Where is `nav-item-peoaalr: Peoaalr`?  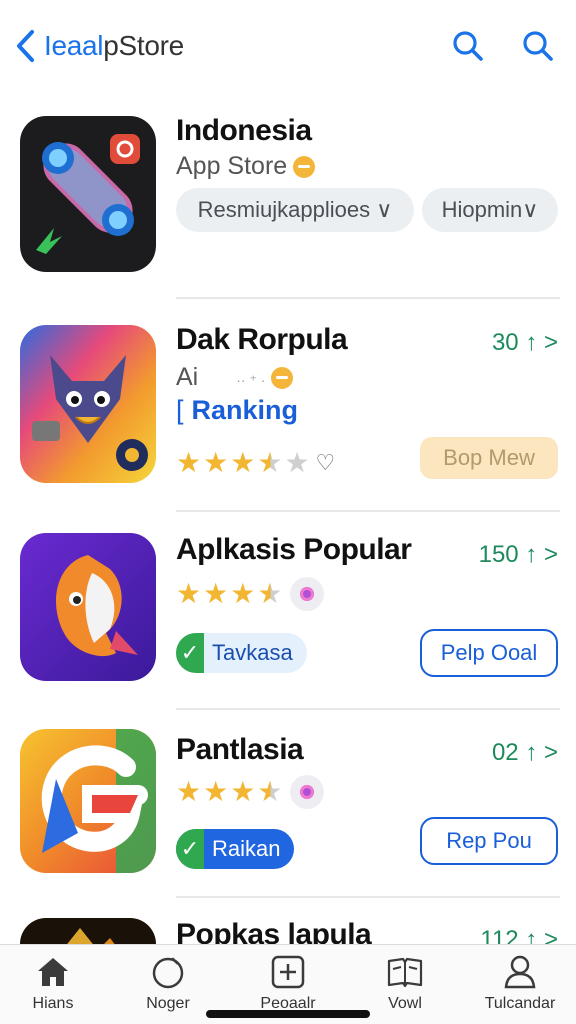
nav-item-peoaalr: Peoaalr is located at coordinates (288, 983).